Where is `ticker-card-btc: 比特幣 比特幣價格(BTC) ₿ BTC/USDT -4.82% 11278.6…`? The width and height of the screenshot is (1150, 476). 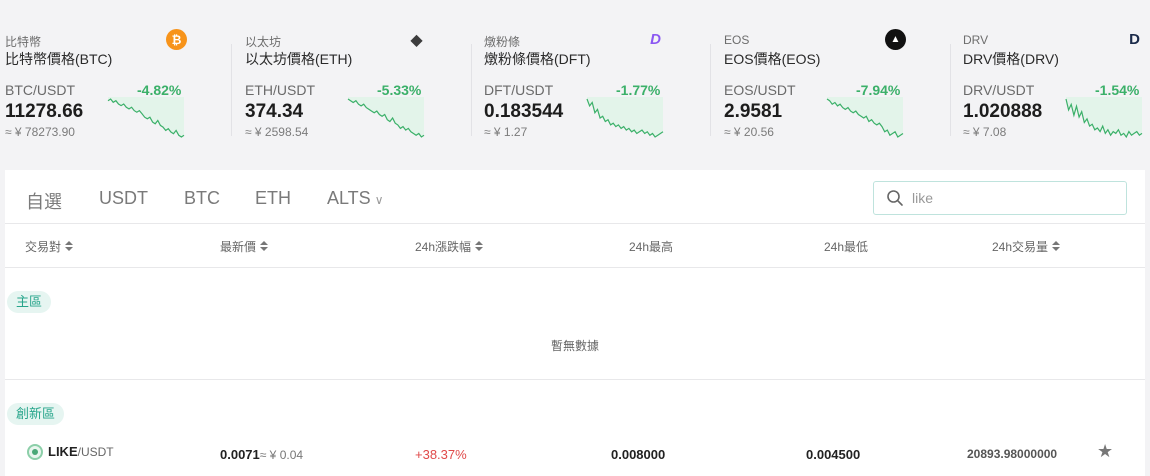 ticker-card-btc: 比特幣 比特幣價格(BTC) ₿ BTC/USDT -4.82% 11278.6… is located at coordinates (116, 84).